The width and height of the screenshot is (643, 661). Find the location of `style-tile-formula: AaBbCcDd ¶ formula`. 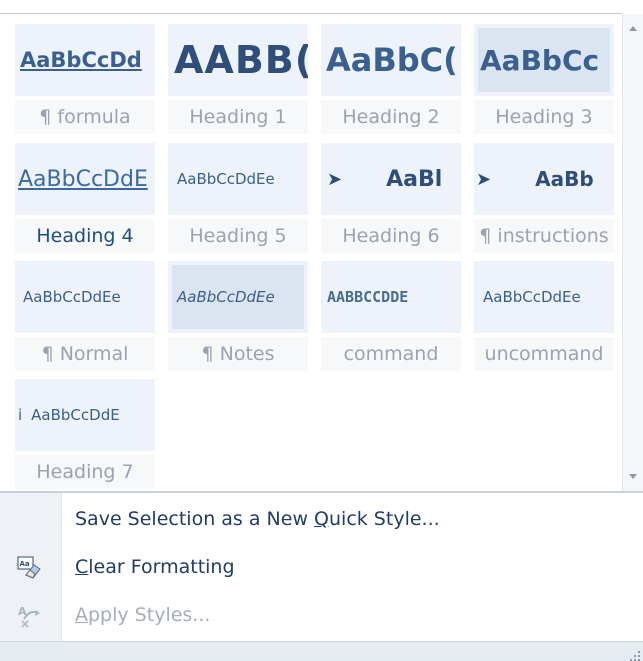

style-tile-formula: AaBbCcDd ¶ formula is located at coordinates (85, 79).